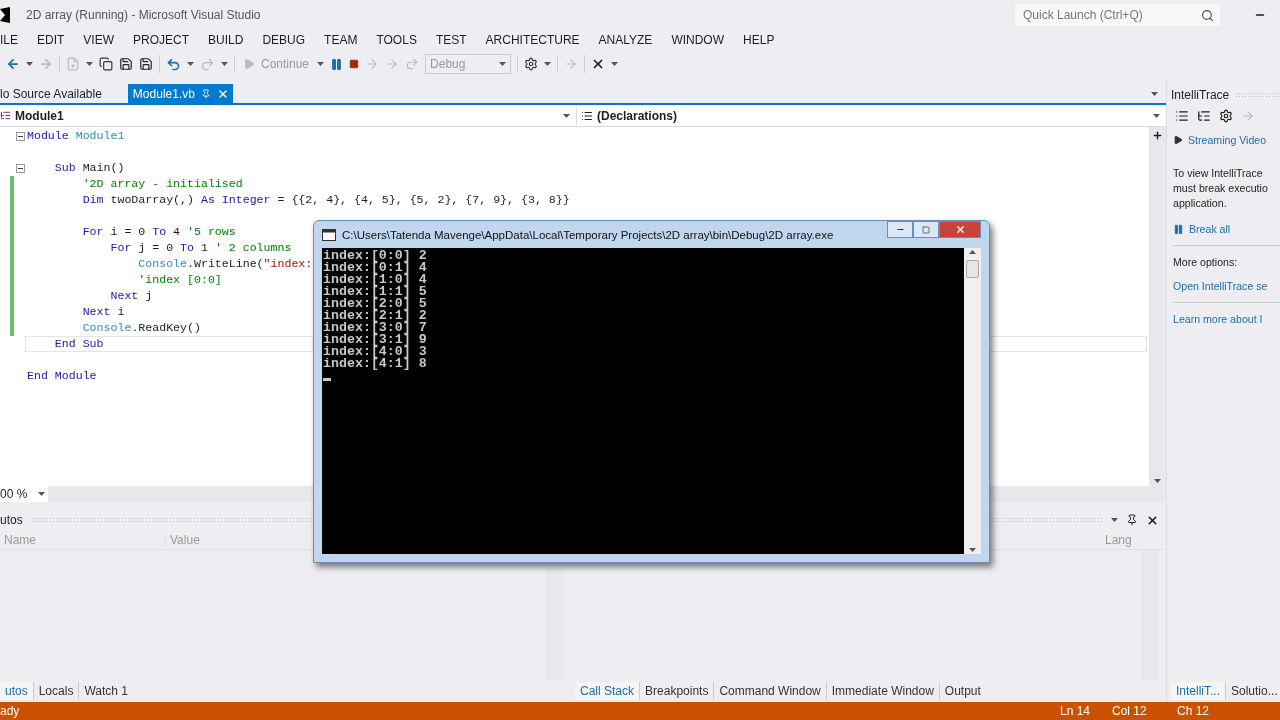 The height and width of the screenshot is (720, 1280). Describe the element at coordinates (159, 232) in the screenshot. I see `code-line: For i = 0 To 4 '5 rows` at that location.